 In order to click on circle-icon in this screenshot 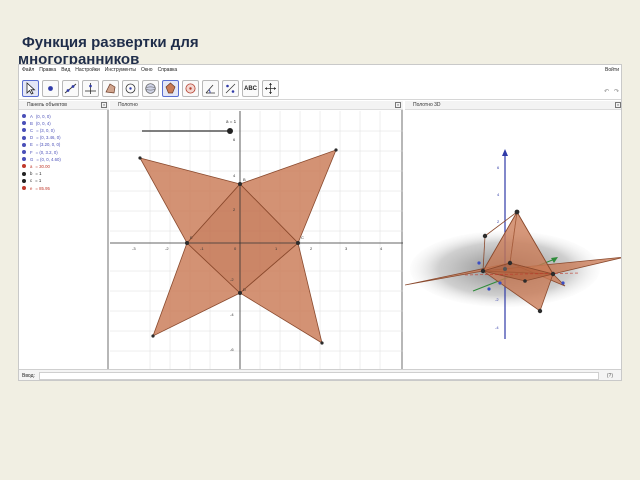, I will do `click(130, 88)`.